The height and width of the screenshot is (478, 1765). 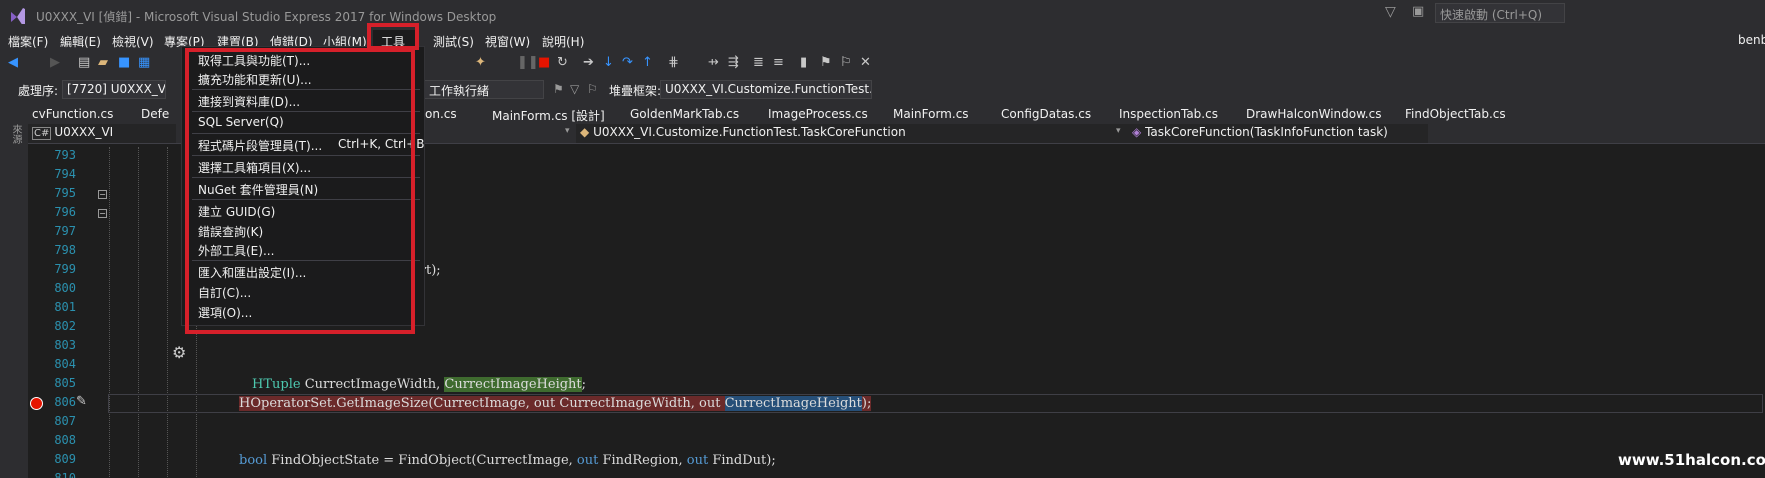 I want to click on menu-edit: 編輯(E), so click(x=80, y=41).